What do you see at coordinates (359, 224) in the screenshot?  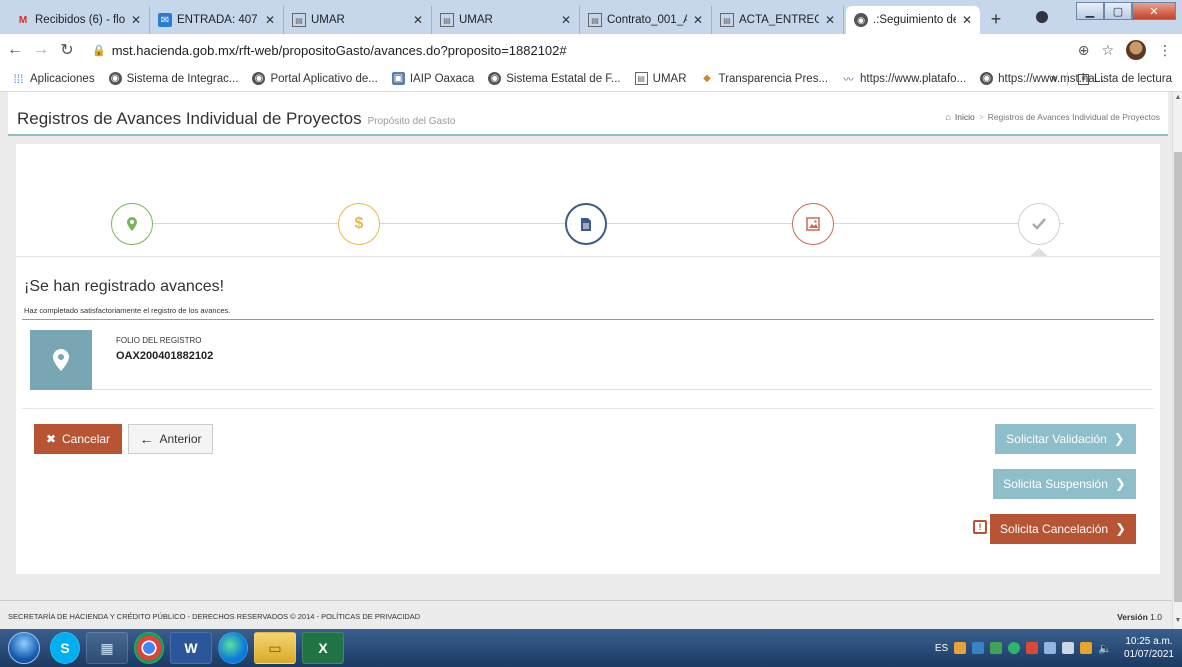 I see `step-budget: $` at bounding box center [359, 224].